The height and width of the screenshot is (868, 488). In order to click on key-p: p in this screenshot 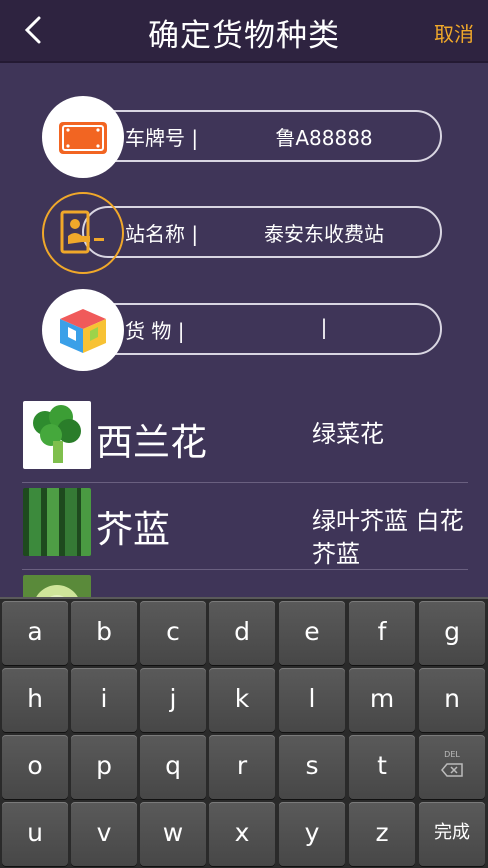, I will do `click(104, 767)`.